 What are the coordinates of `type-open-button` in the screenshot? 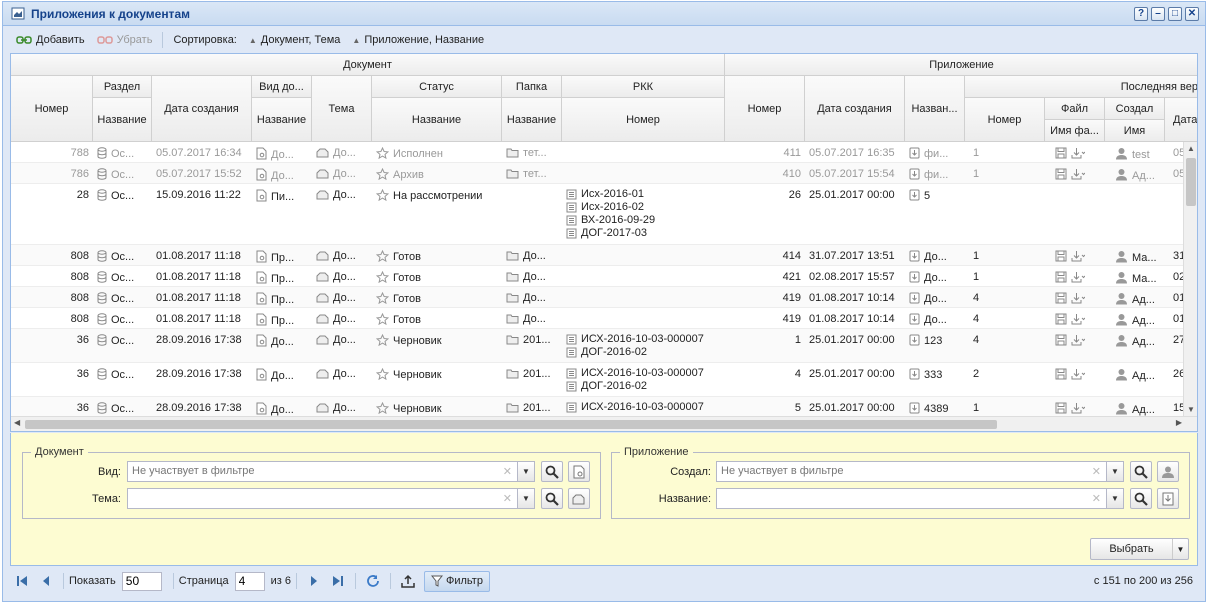 It's located at (579, 471).